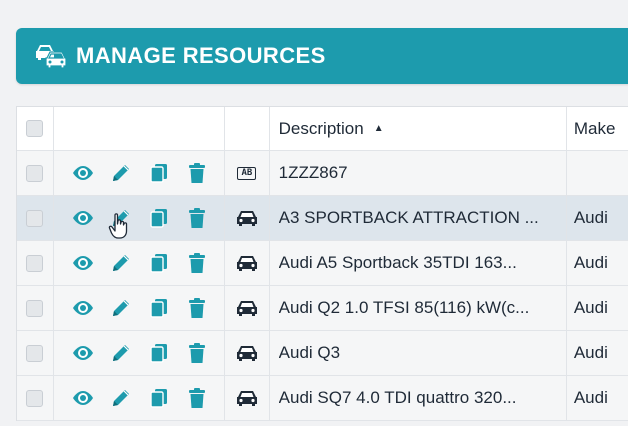 The height and width of the screenshot is (426, 628). I want to click on column-header-make: Make, so click(597, 128).